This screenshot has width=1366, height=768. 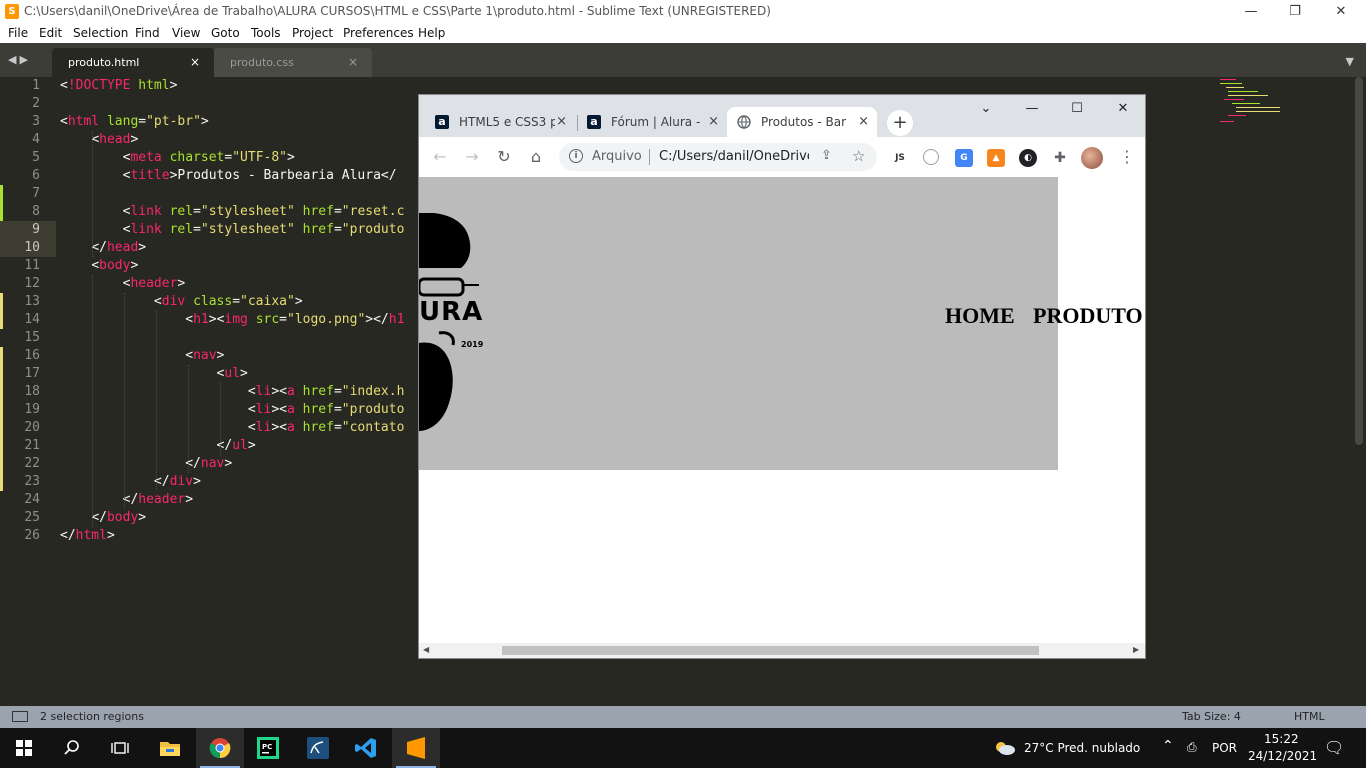 I want to click on code-line: </ul>, so click(x=158, y=445).